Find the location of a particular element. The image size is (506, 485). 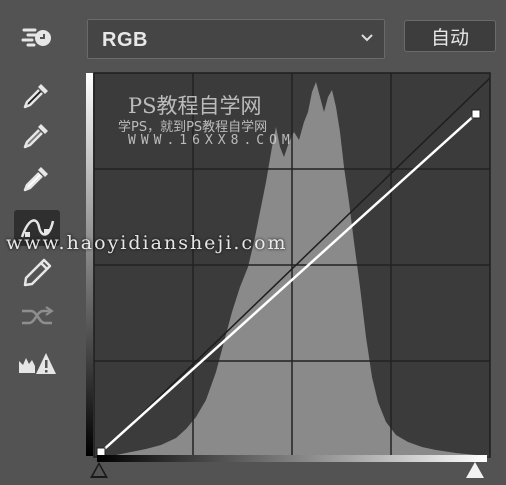

black-point-eyedropper-button is located at coordinates (37, 95).